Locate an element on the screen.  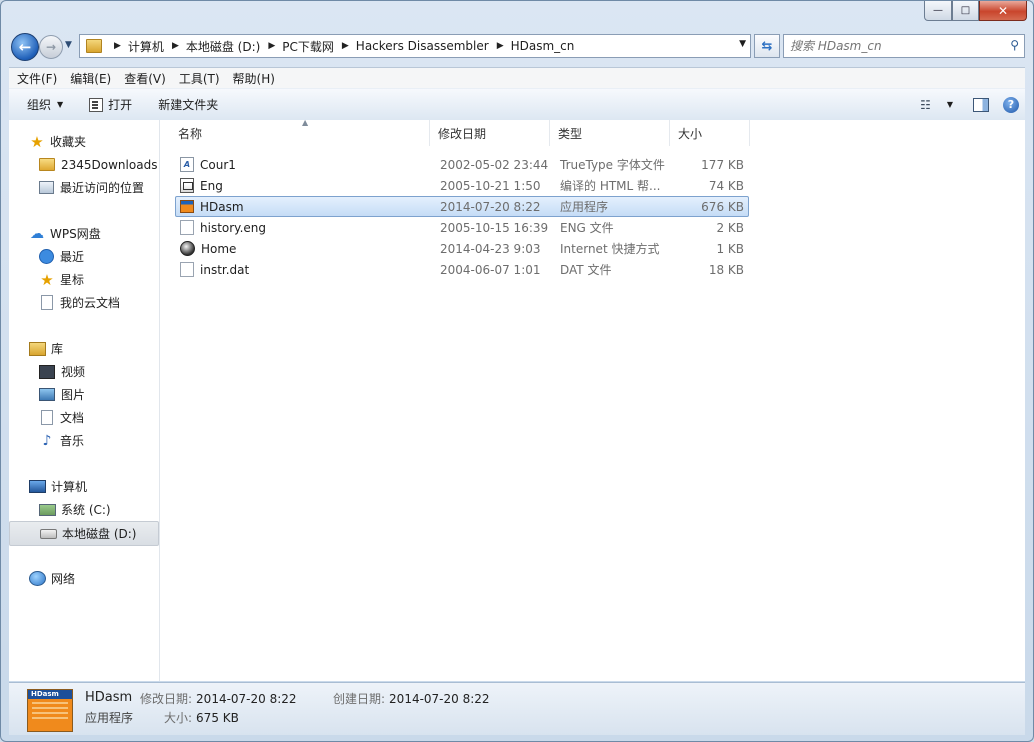
file-row-home: Home 2014-04-23 9:03 Internet 快捷方式 1 KB is located at coordinates (462, 248).